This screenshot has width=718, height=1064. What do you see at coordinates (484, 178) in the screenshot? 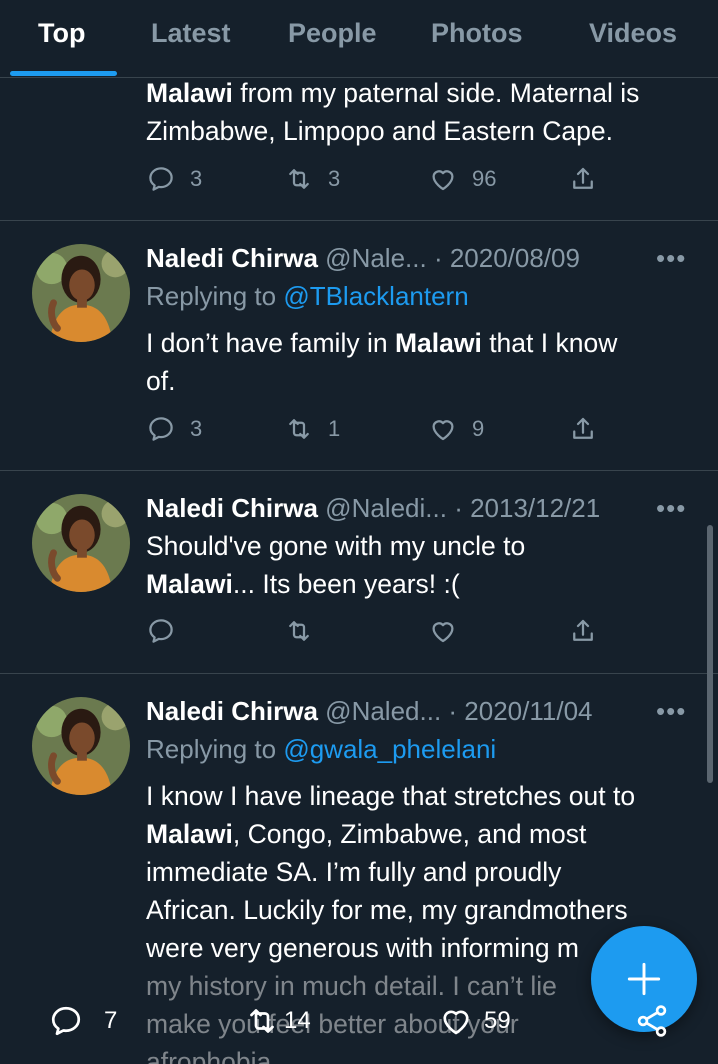
I see `like-count: 96` at bounding box center [484, 178].